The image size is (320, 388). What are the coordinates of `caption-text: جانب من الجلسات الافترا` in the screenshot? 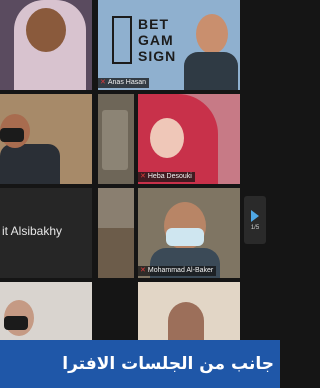 It's located at (168, 364).